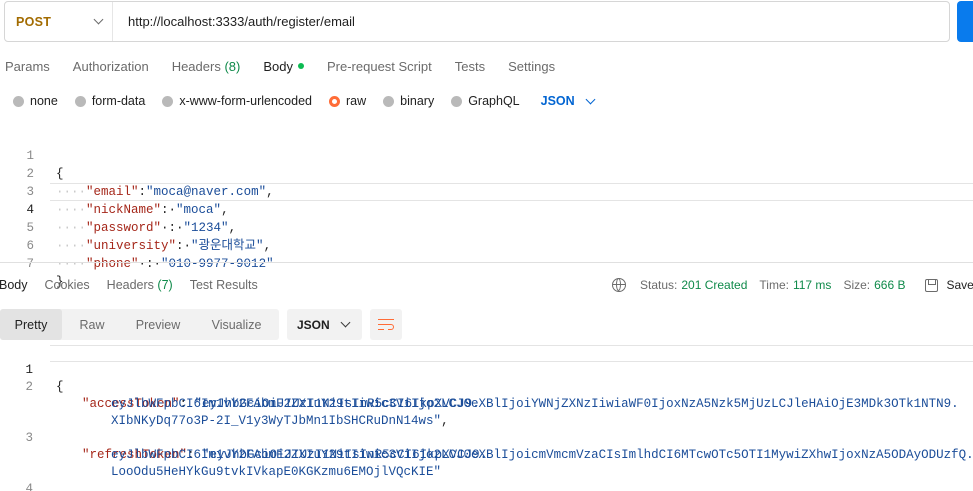 The height and width of the screenshot is (491, 973). Describe the element at coordinates (224, 285) in the screenshot. I see `resp-tab-test-results: Test Results` at that location.